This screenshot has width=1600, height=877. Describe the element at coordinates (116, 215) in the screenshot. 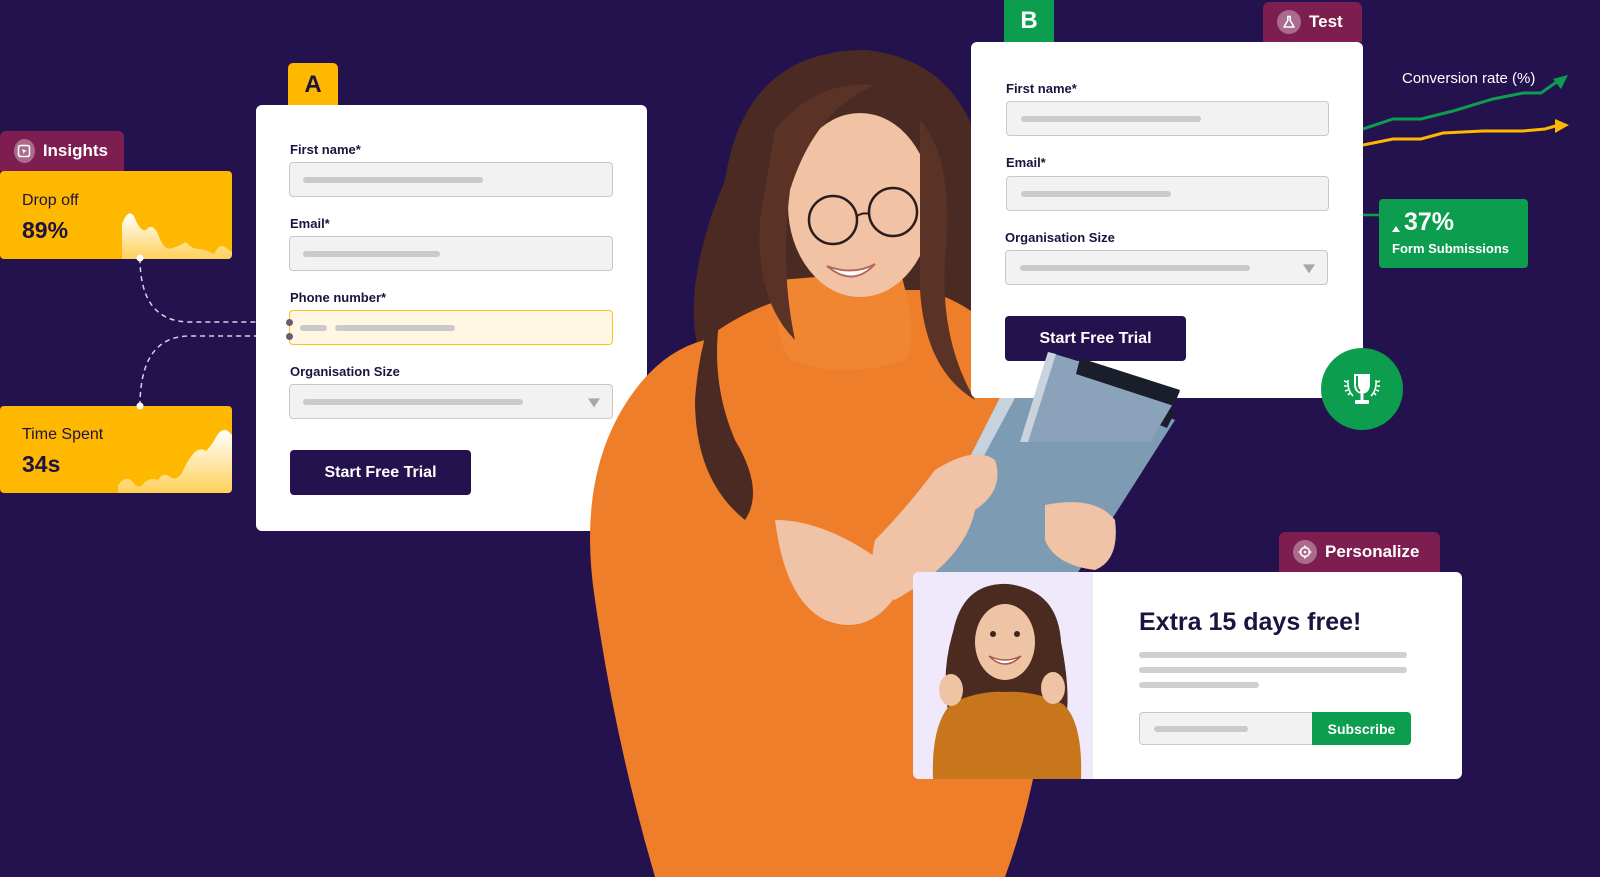

I see `drop-off-card: Drop off 89%` at that location.